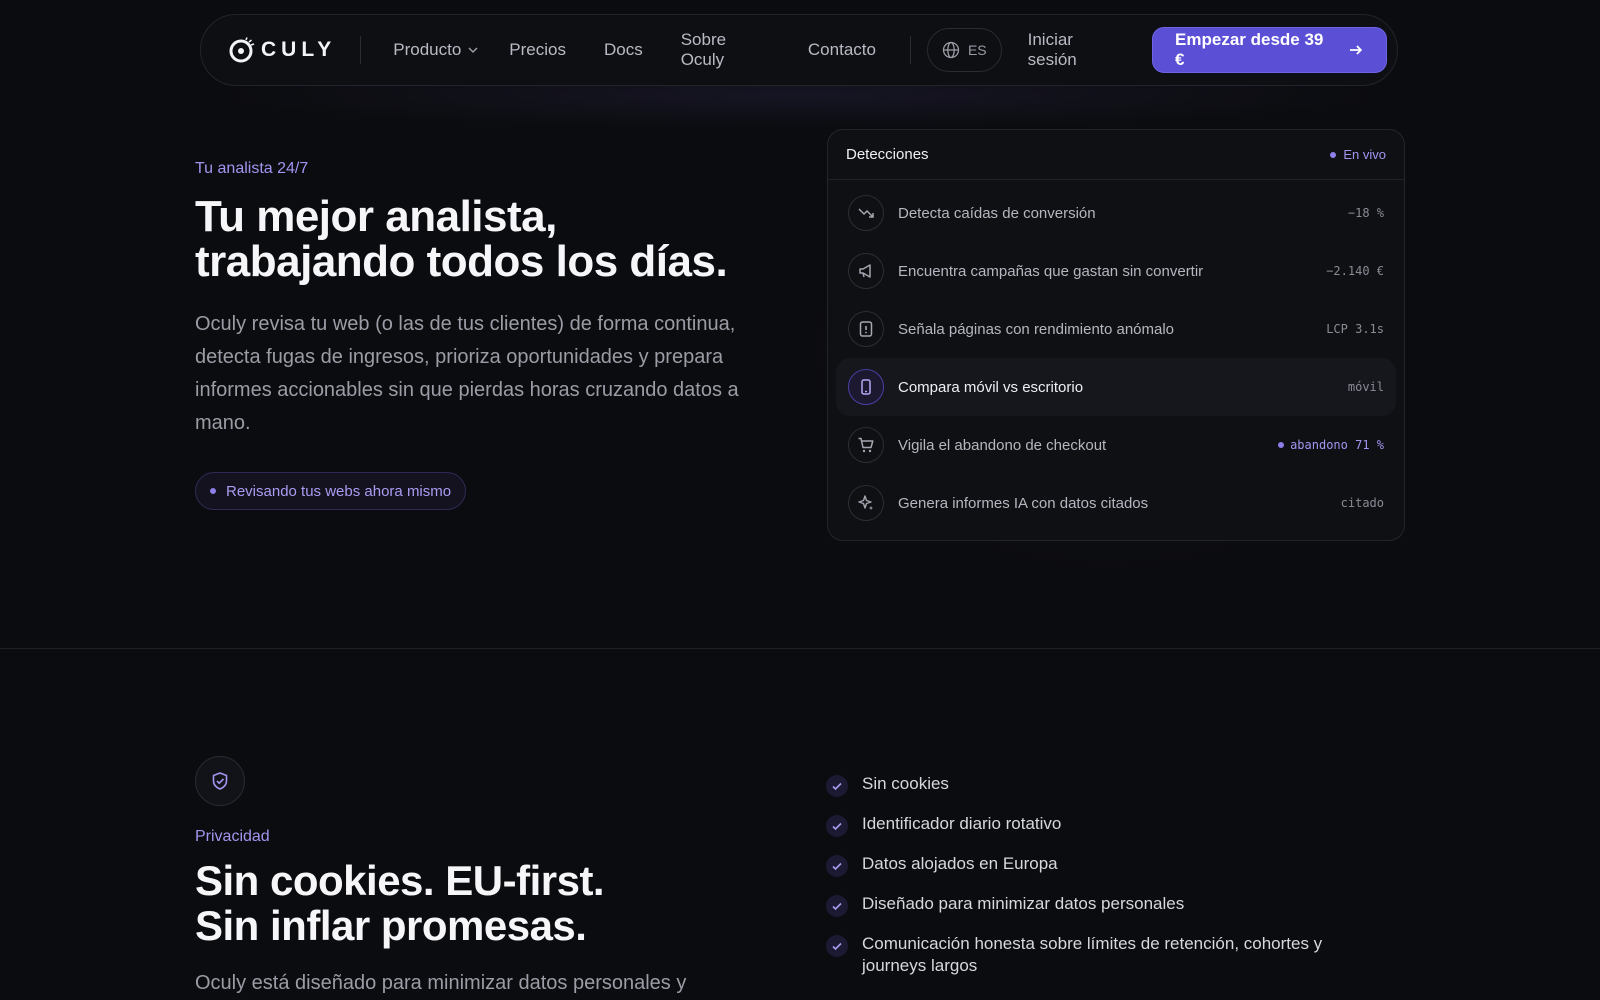 The height and width of the screenshot is (1000, 1600). I want to click on list-item: Compara móvil vs escritorio móvil, so click(1116, 387).